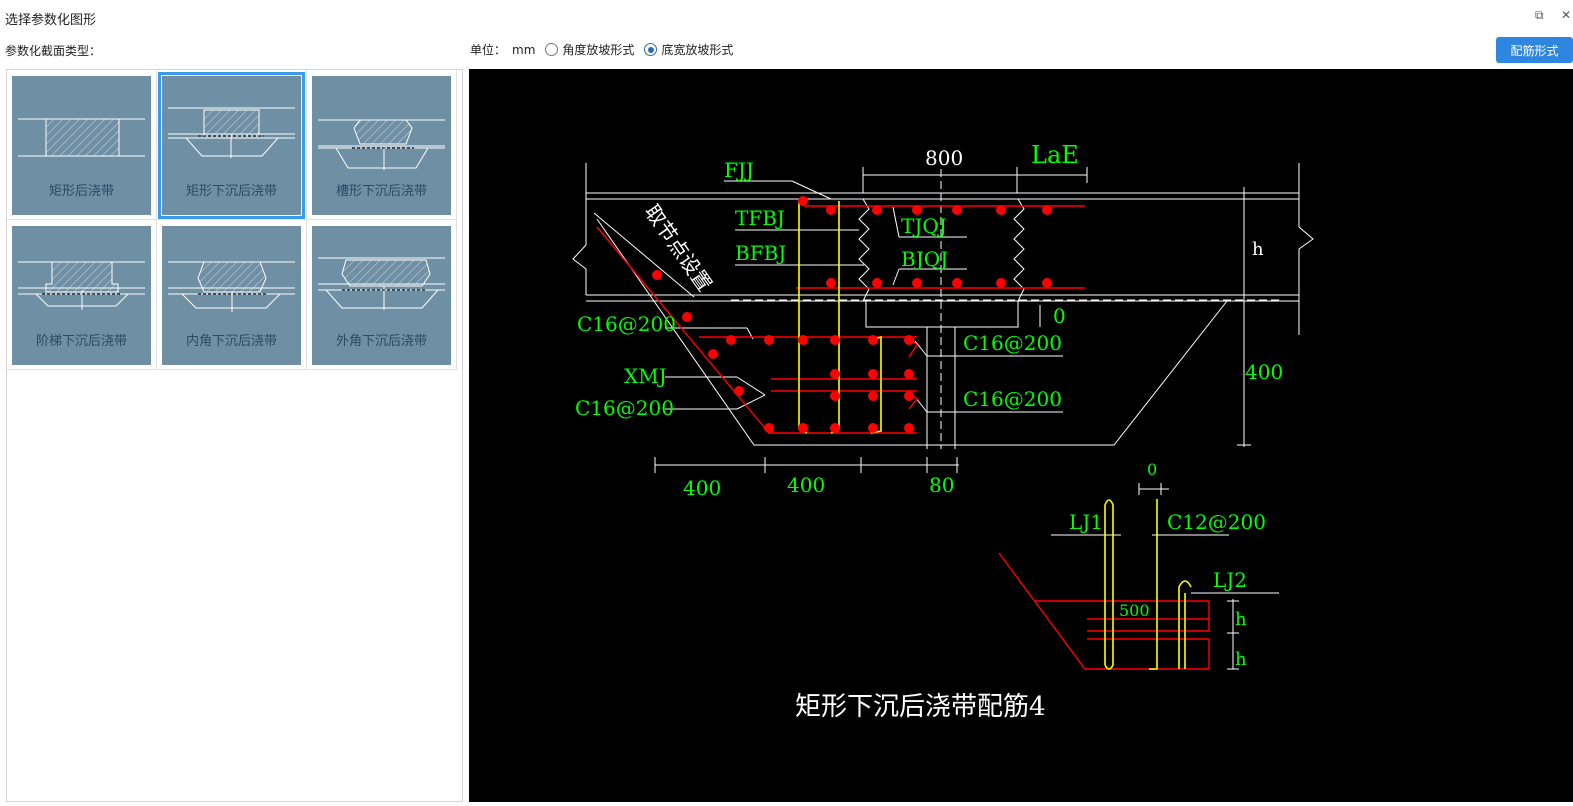 The image size is (1573, 806). I want to click on label-tfbj: TFBJ, so click(760, 218).